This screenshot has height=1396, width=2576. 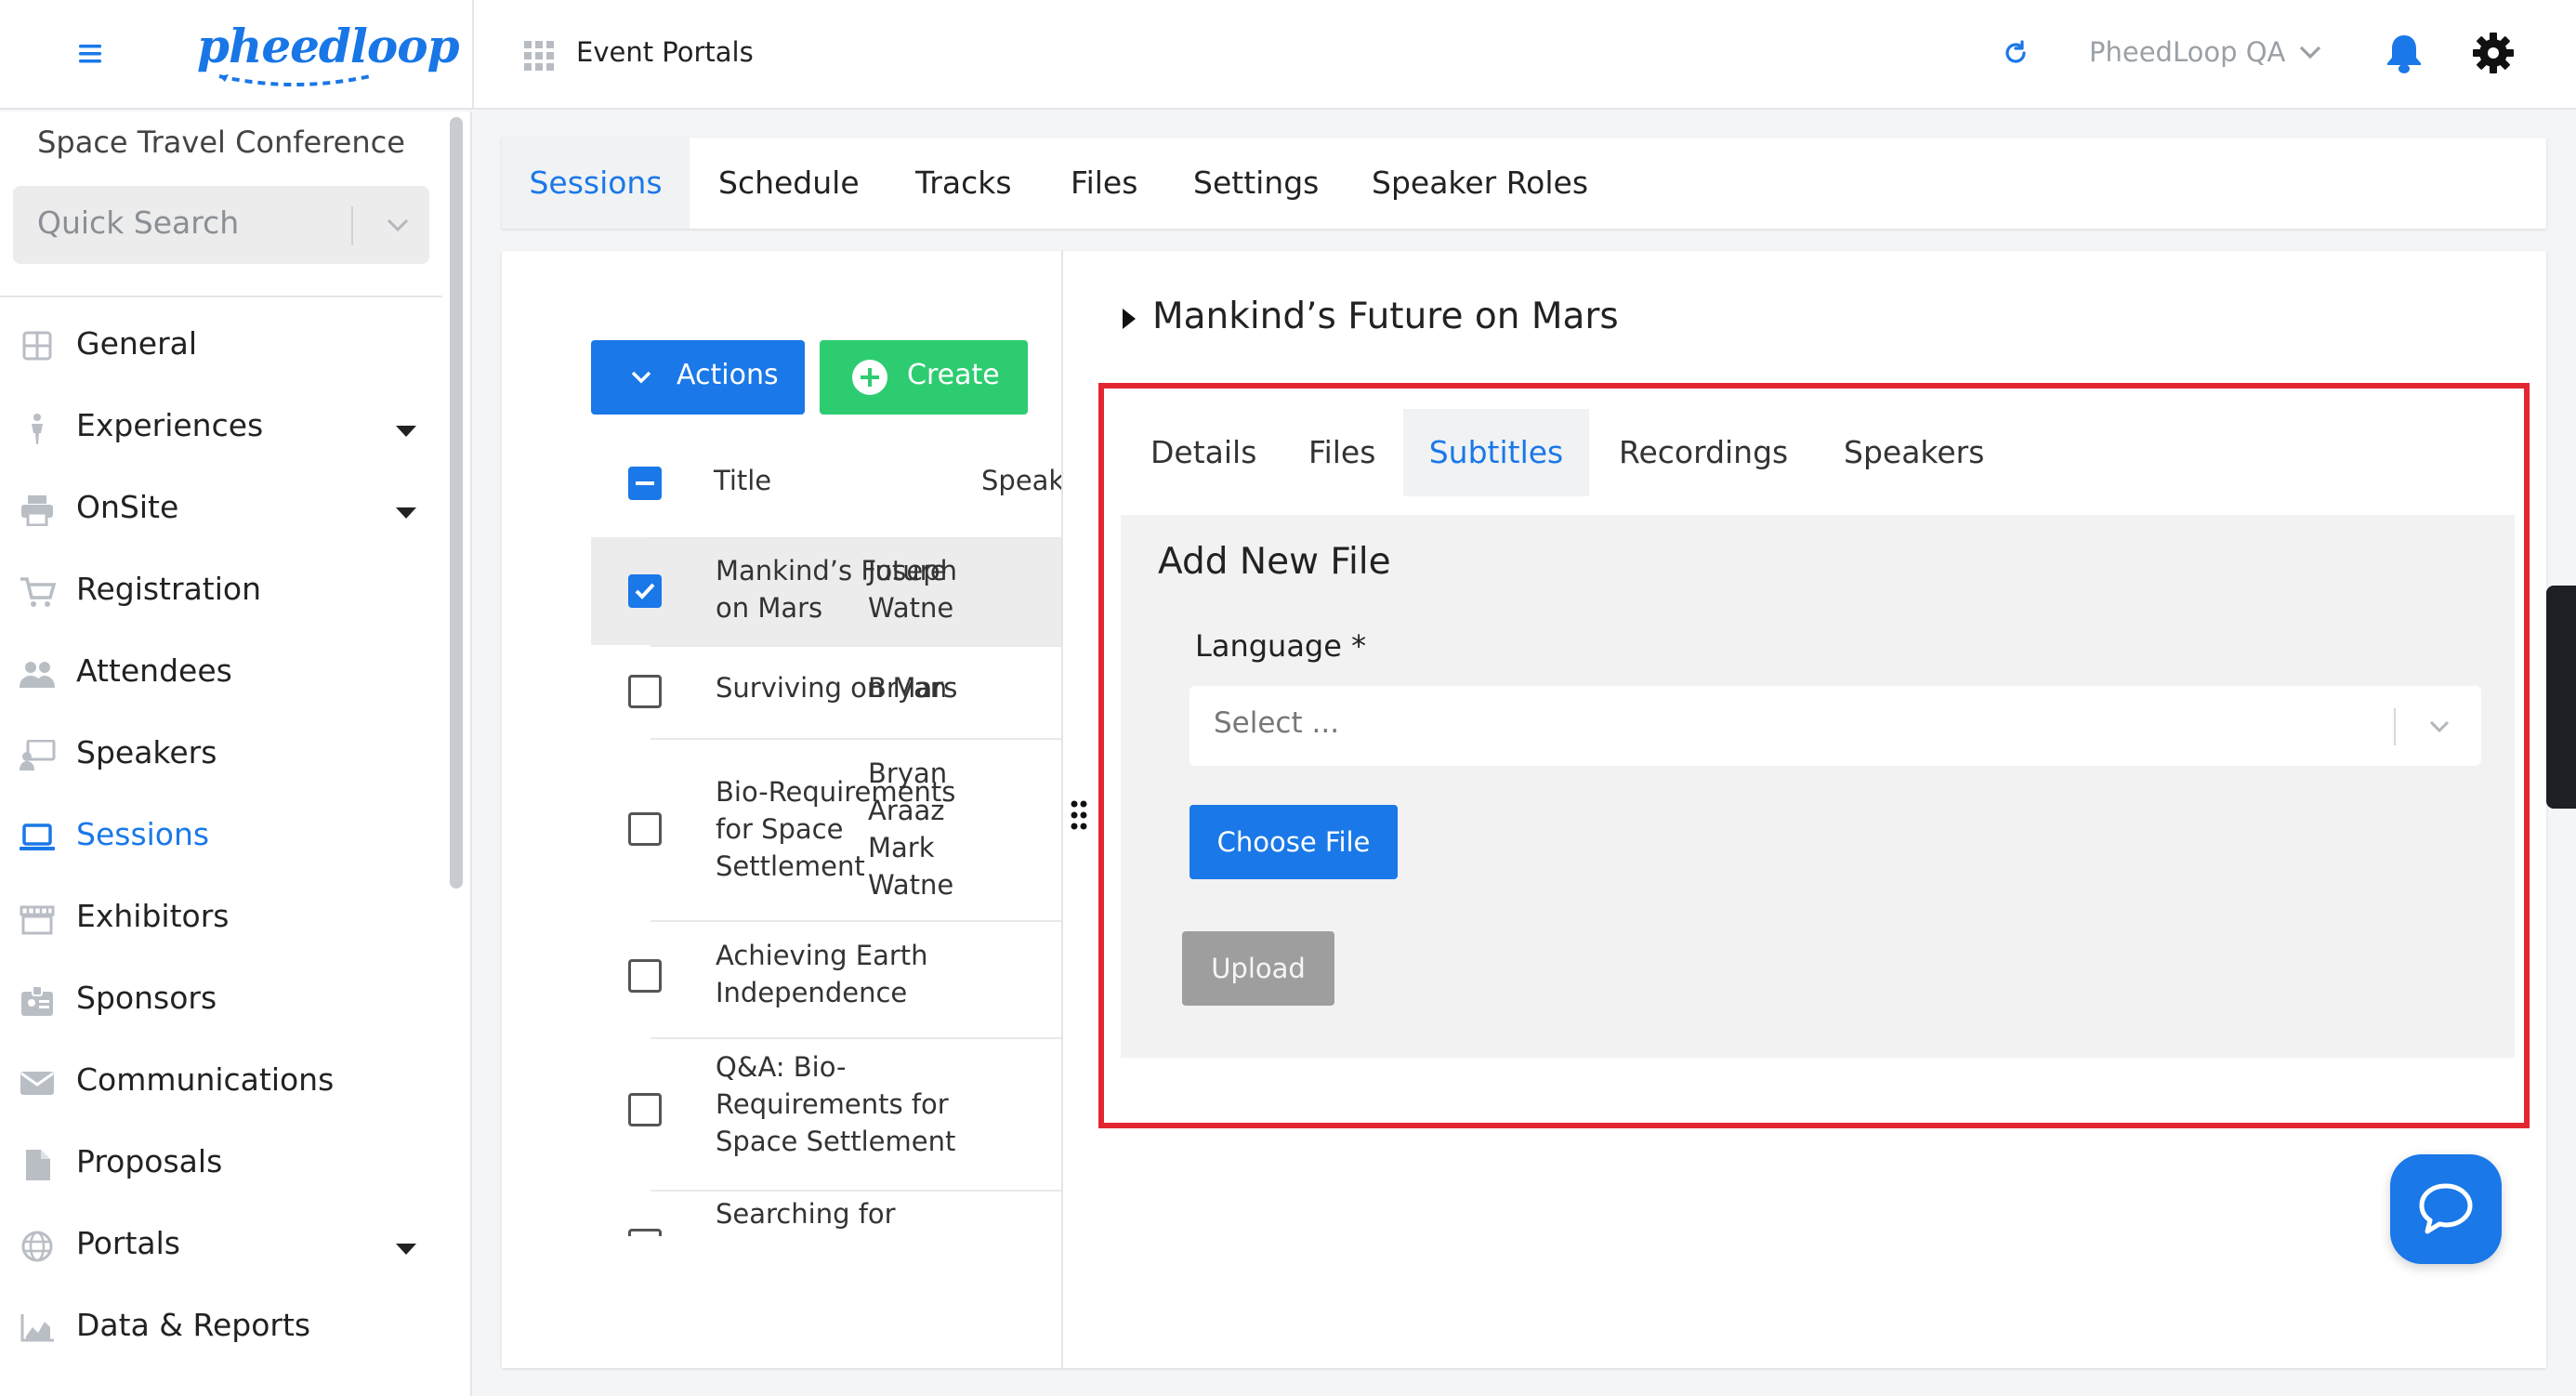 What do you see at coordinates (645, 483) in the screenshot?
I see `select-all-checkbox` at bounding box center [645, 483].